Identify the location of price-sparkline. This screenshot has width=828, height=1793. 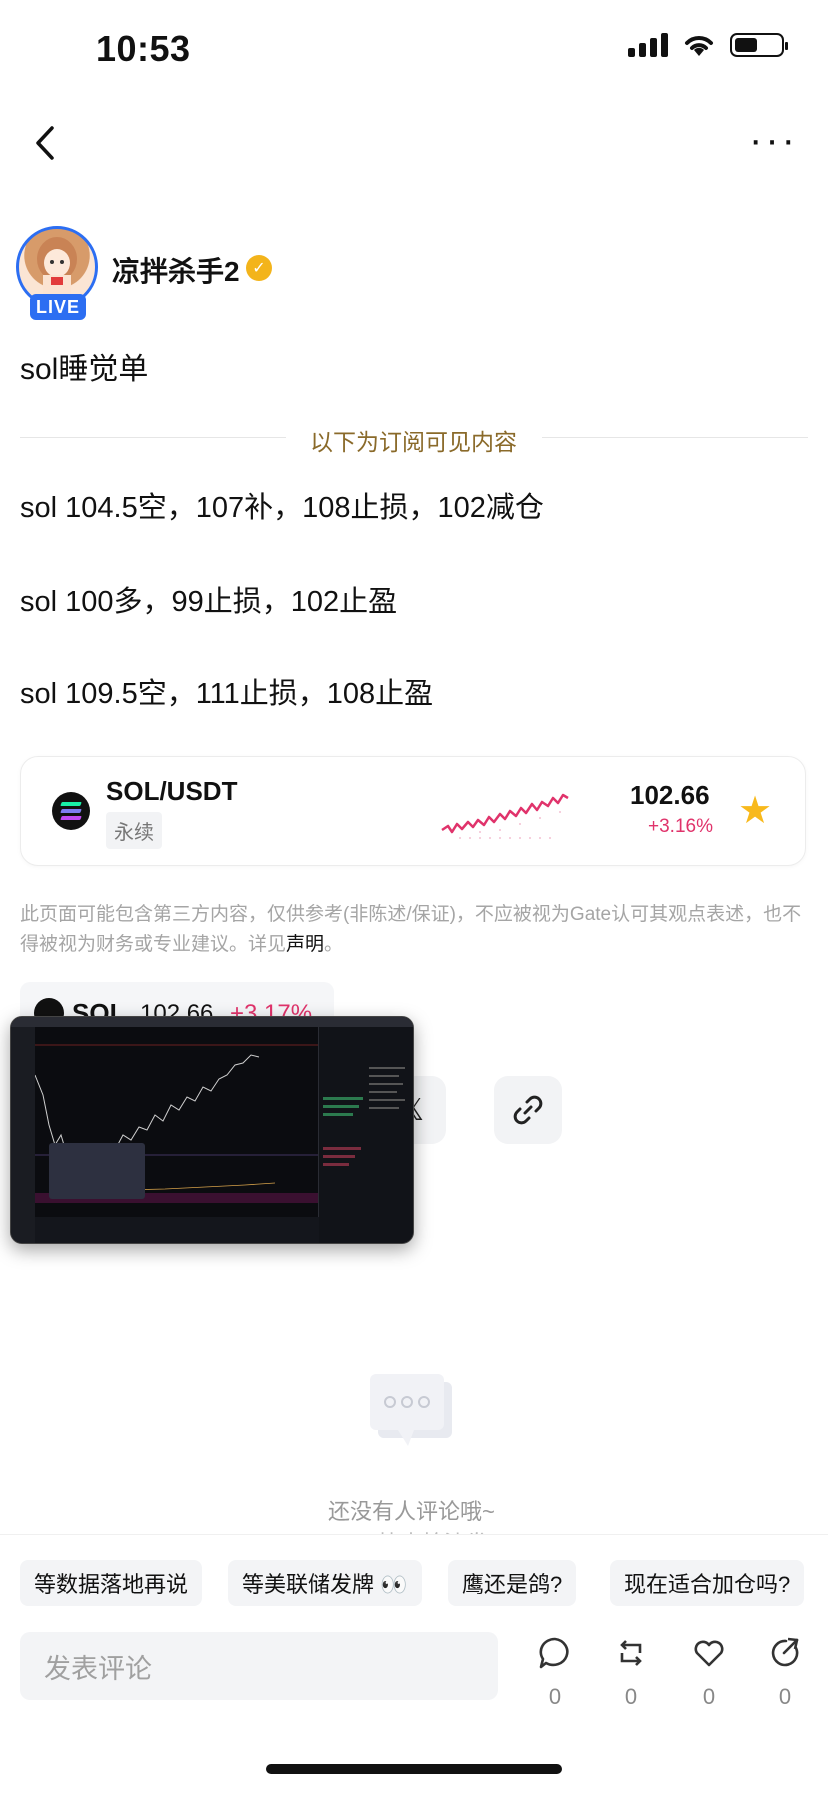
(505, 816).